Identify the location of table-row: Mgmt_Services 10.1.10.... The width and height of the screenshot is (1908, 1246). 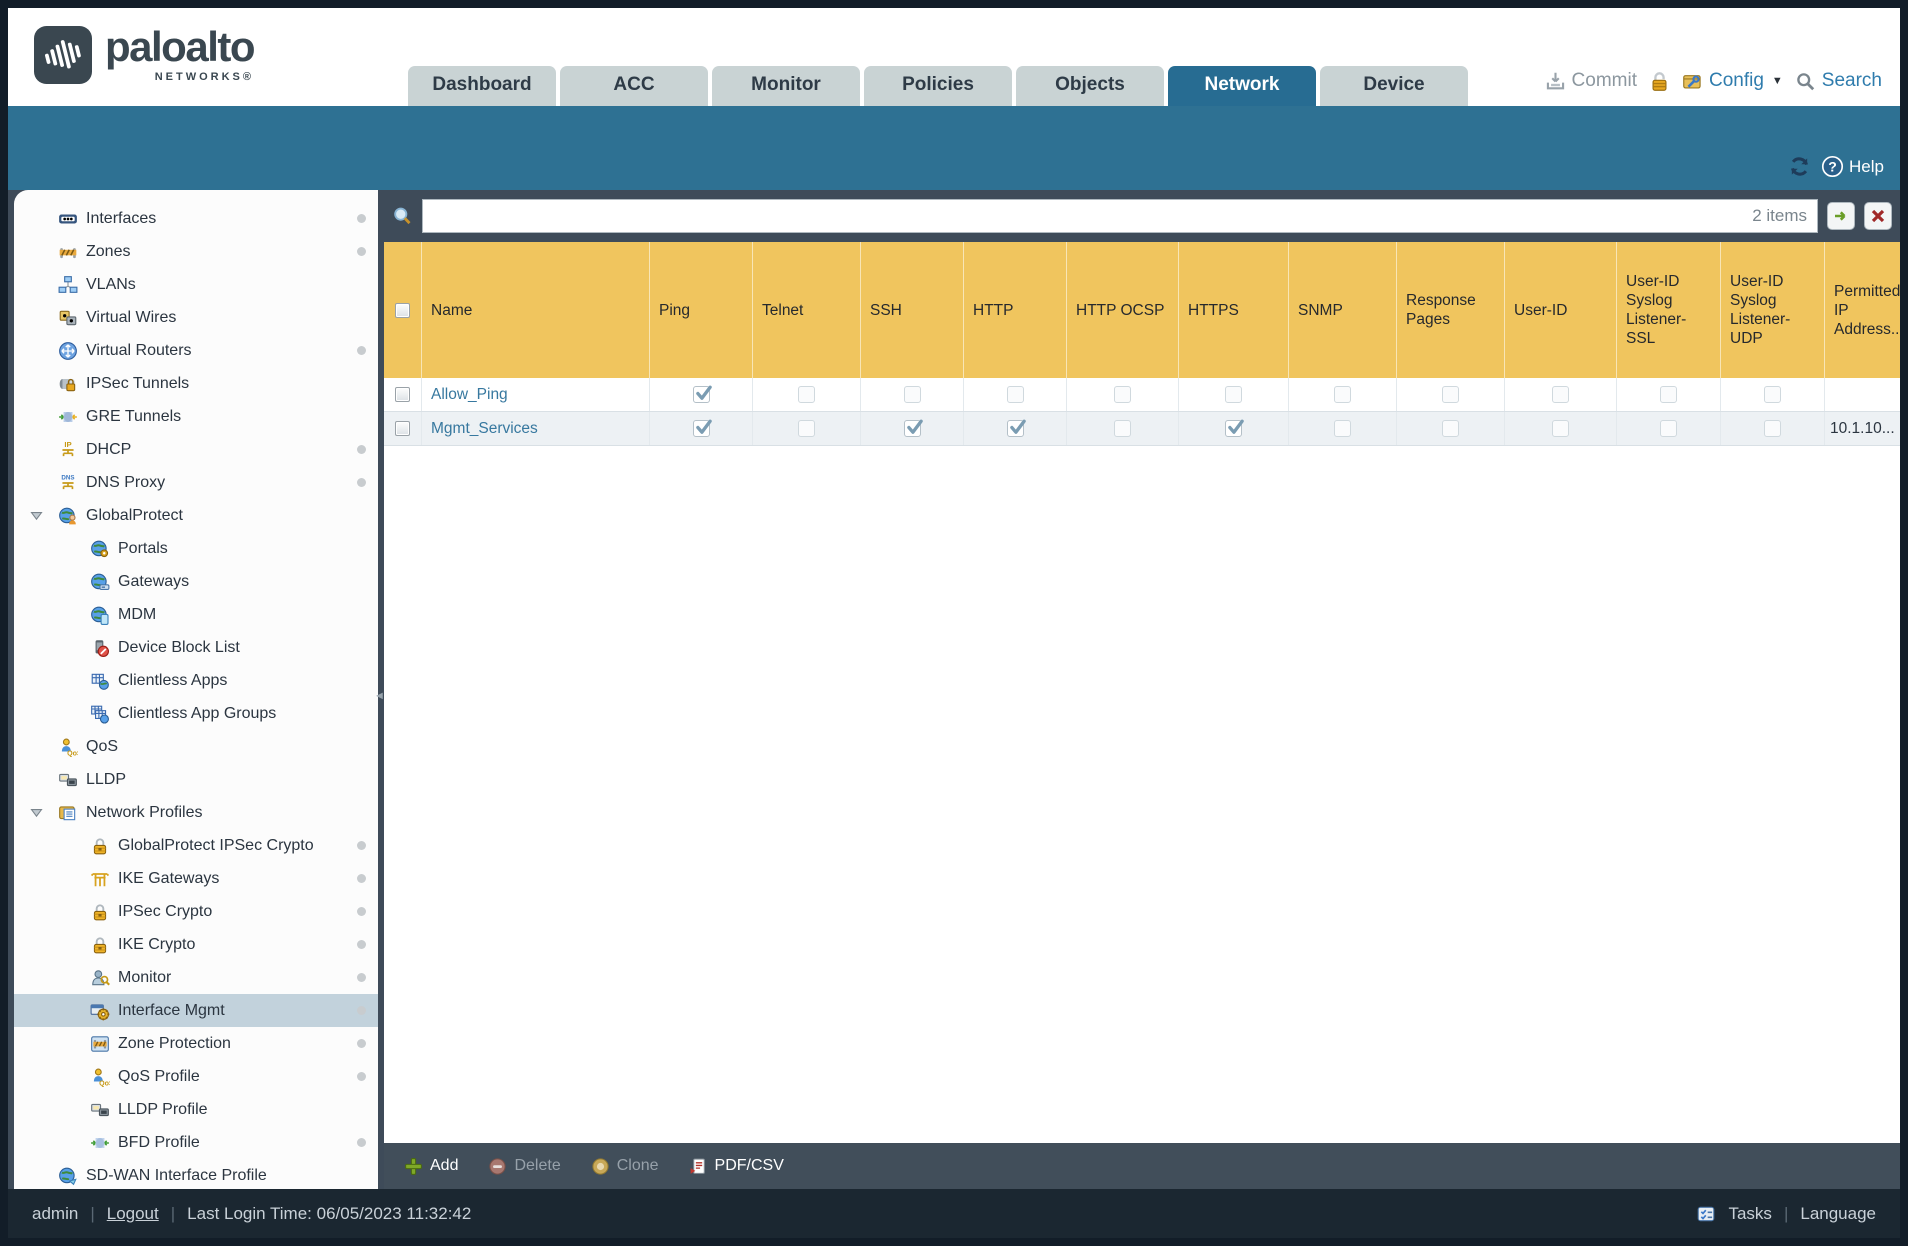
(1142, 429).